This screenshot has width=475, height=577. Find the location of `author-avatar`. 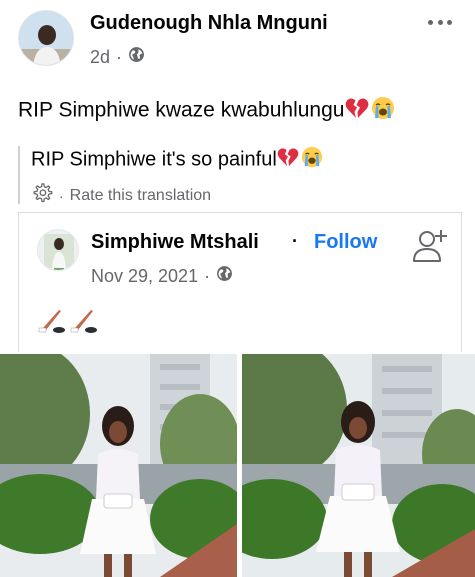

author-avatar is located at coordinates (46, 38).